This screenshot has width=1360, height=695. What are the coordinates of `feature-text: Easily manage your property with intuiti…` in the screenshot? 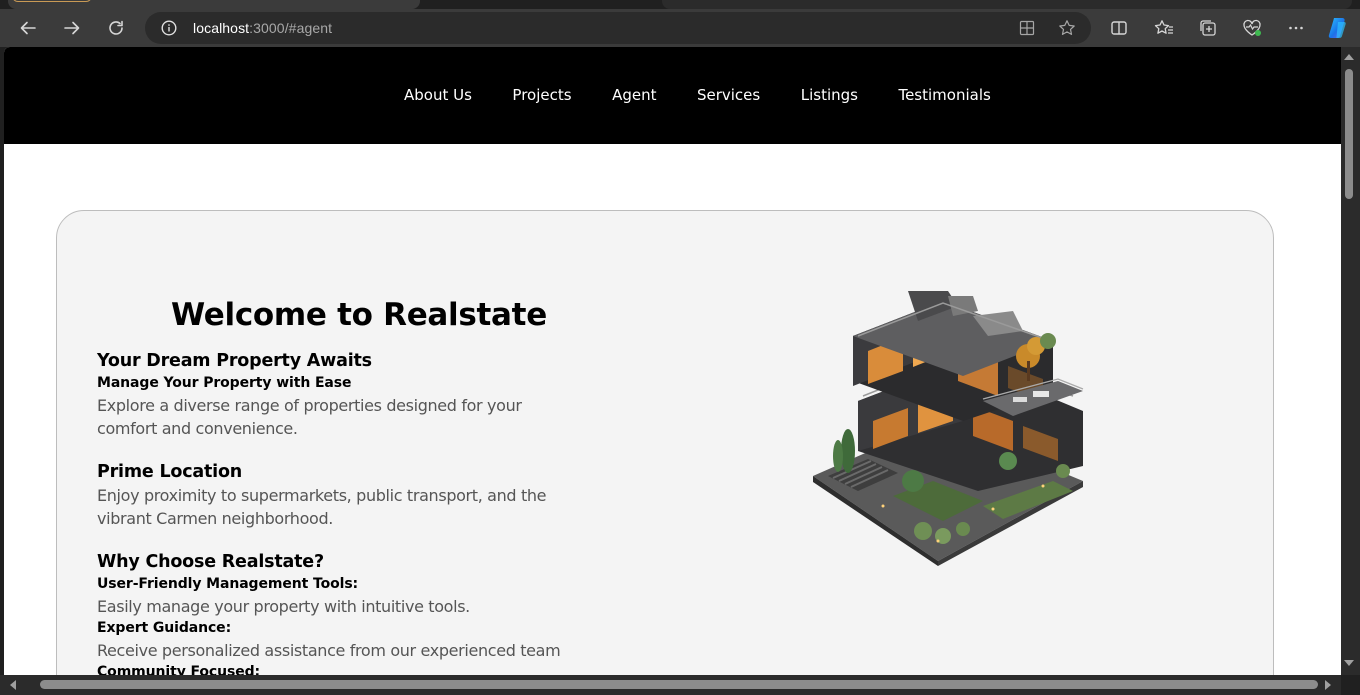 It's located at (283, 606).